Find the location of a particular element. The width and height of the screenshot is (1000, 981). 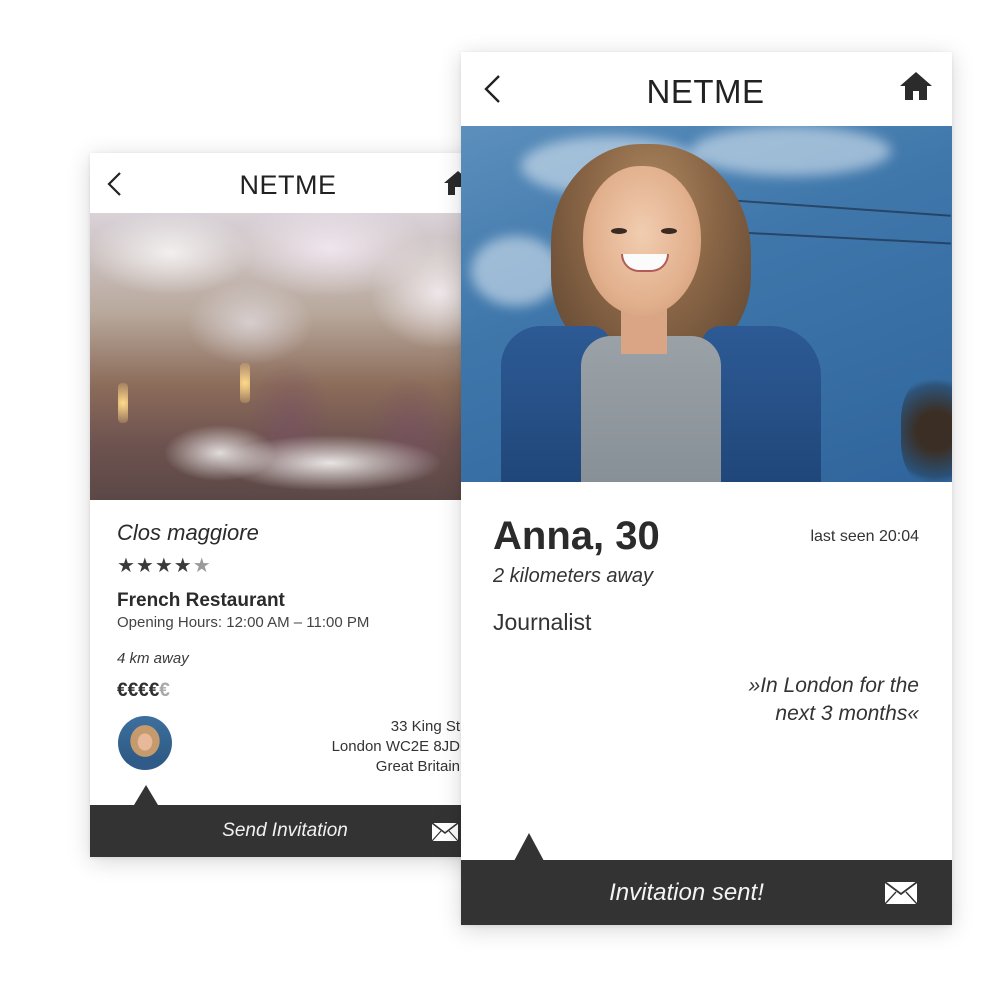

avatar is located at coordinates (145, 743).